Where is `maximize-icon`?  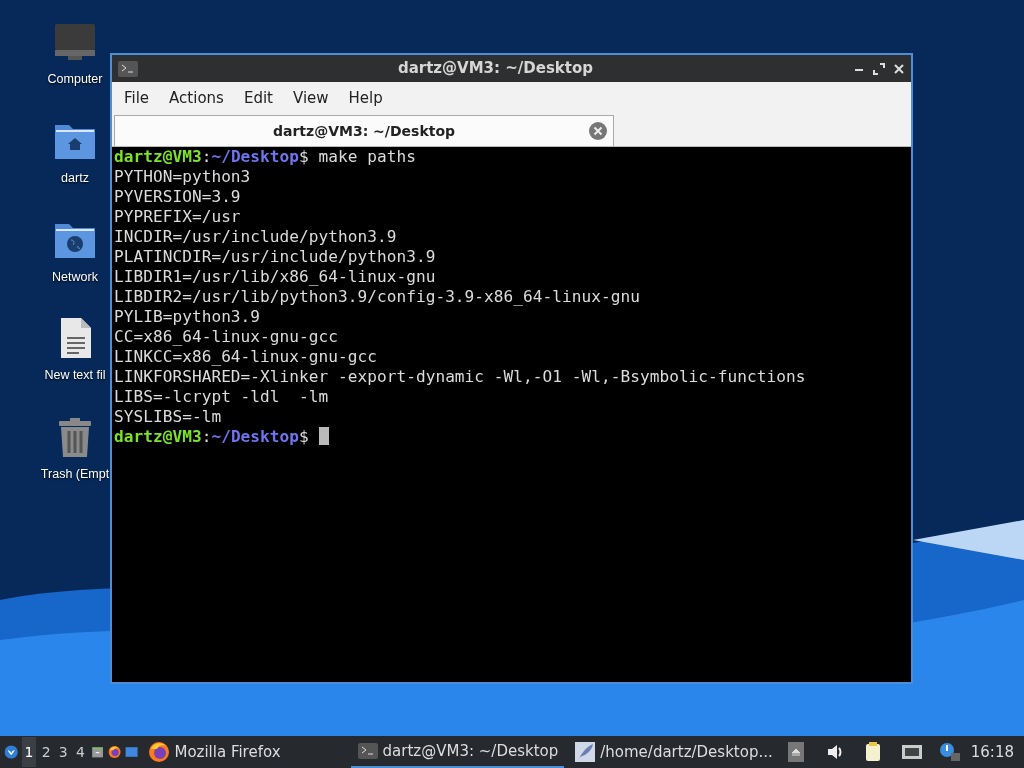
maximize-icon is located at coordinates (879, 68).